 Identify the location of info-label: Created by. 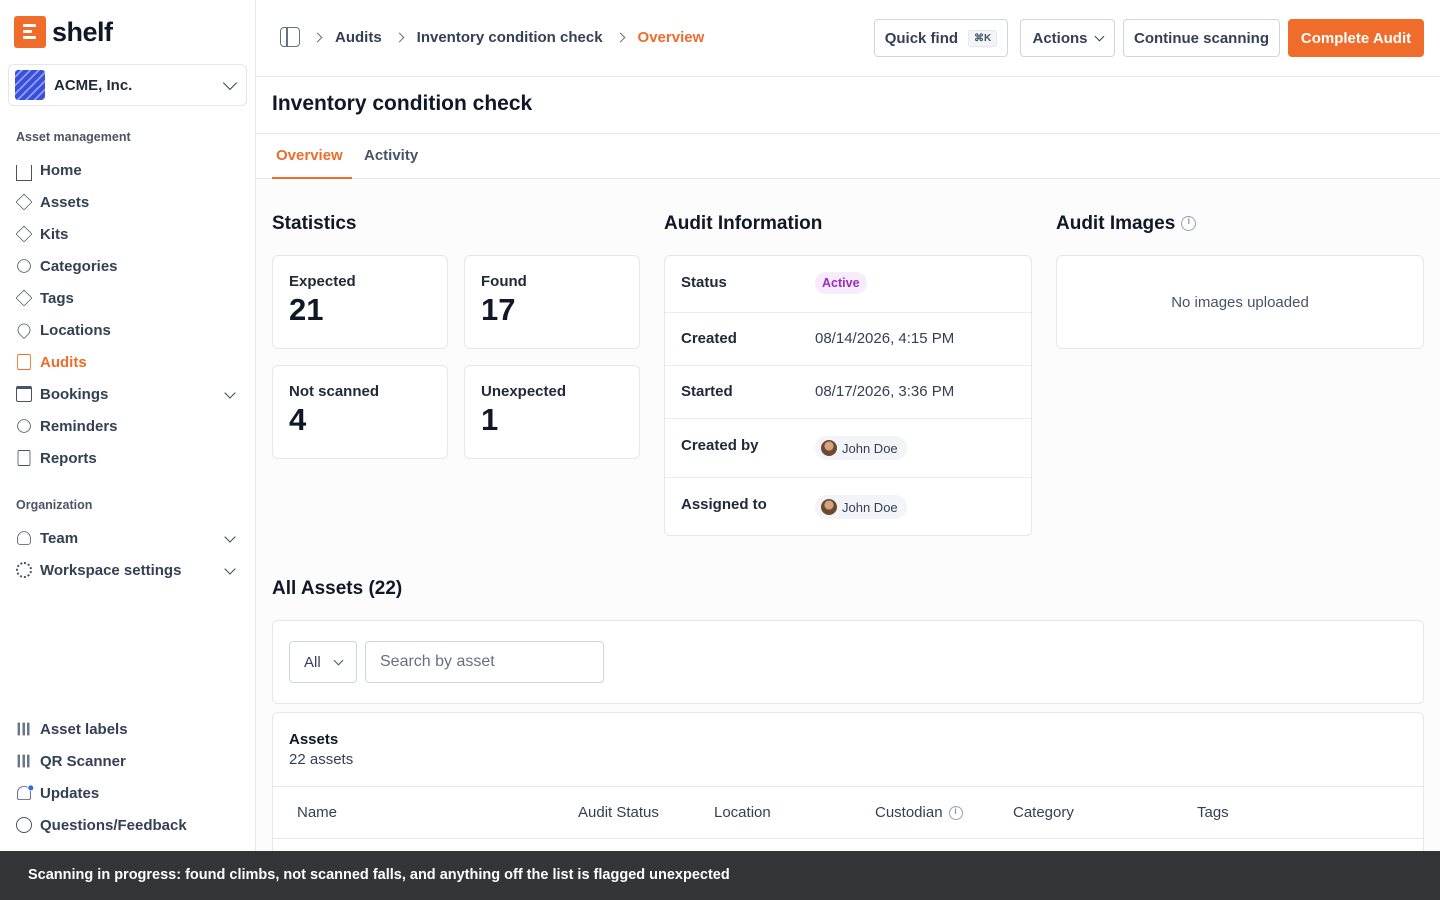
(720, 445).